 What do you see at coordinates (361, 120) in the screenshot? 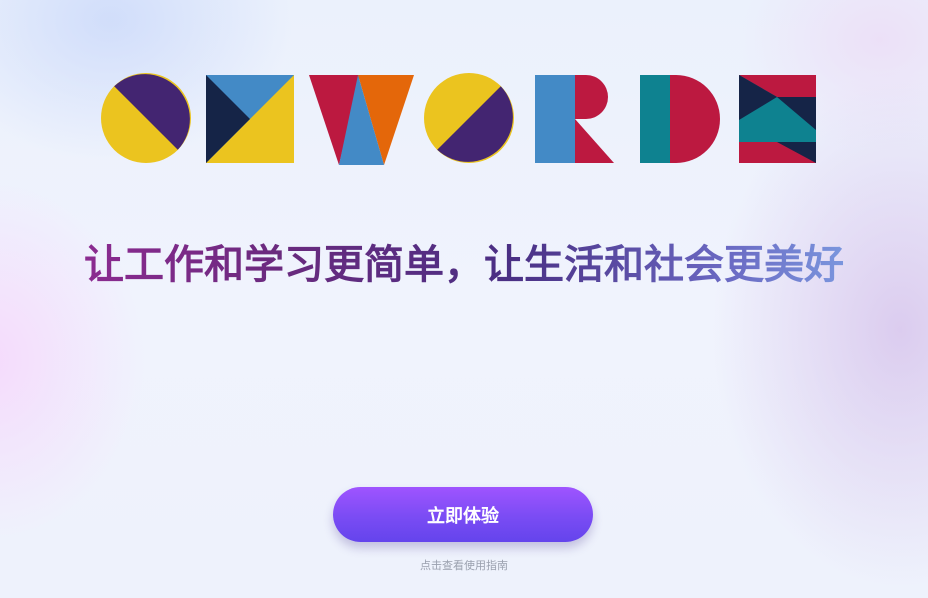
I see `logo-letter-w` at bounding box center [361, 120].